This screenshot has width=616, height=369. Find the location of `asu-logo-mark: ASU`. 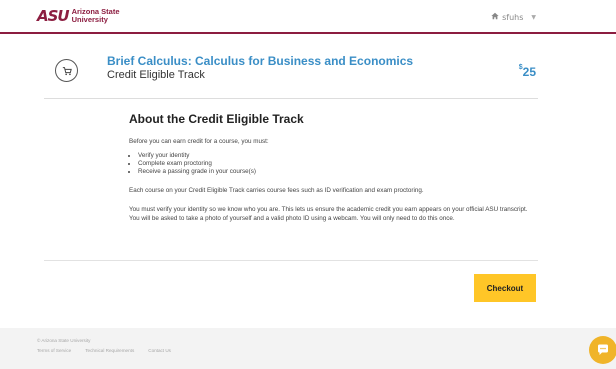

asu-logo-mark: ASU is located at coordinates (53, 15).